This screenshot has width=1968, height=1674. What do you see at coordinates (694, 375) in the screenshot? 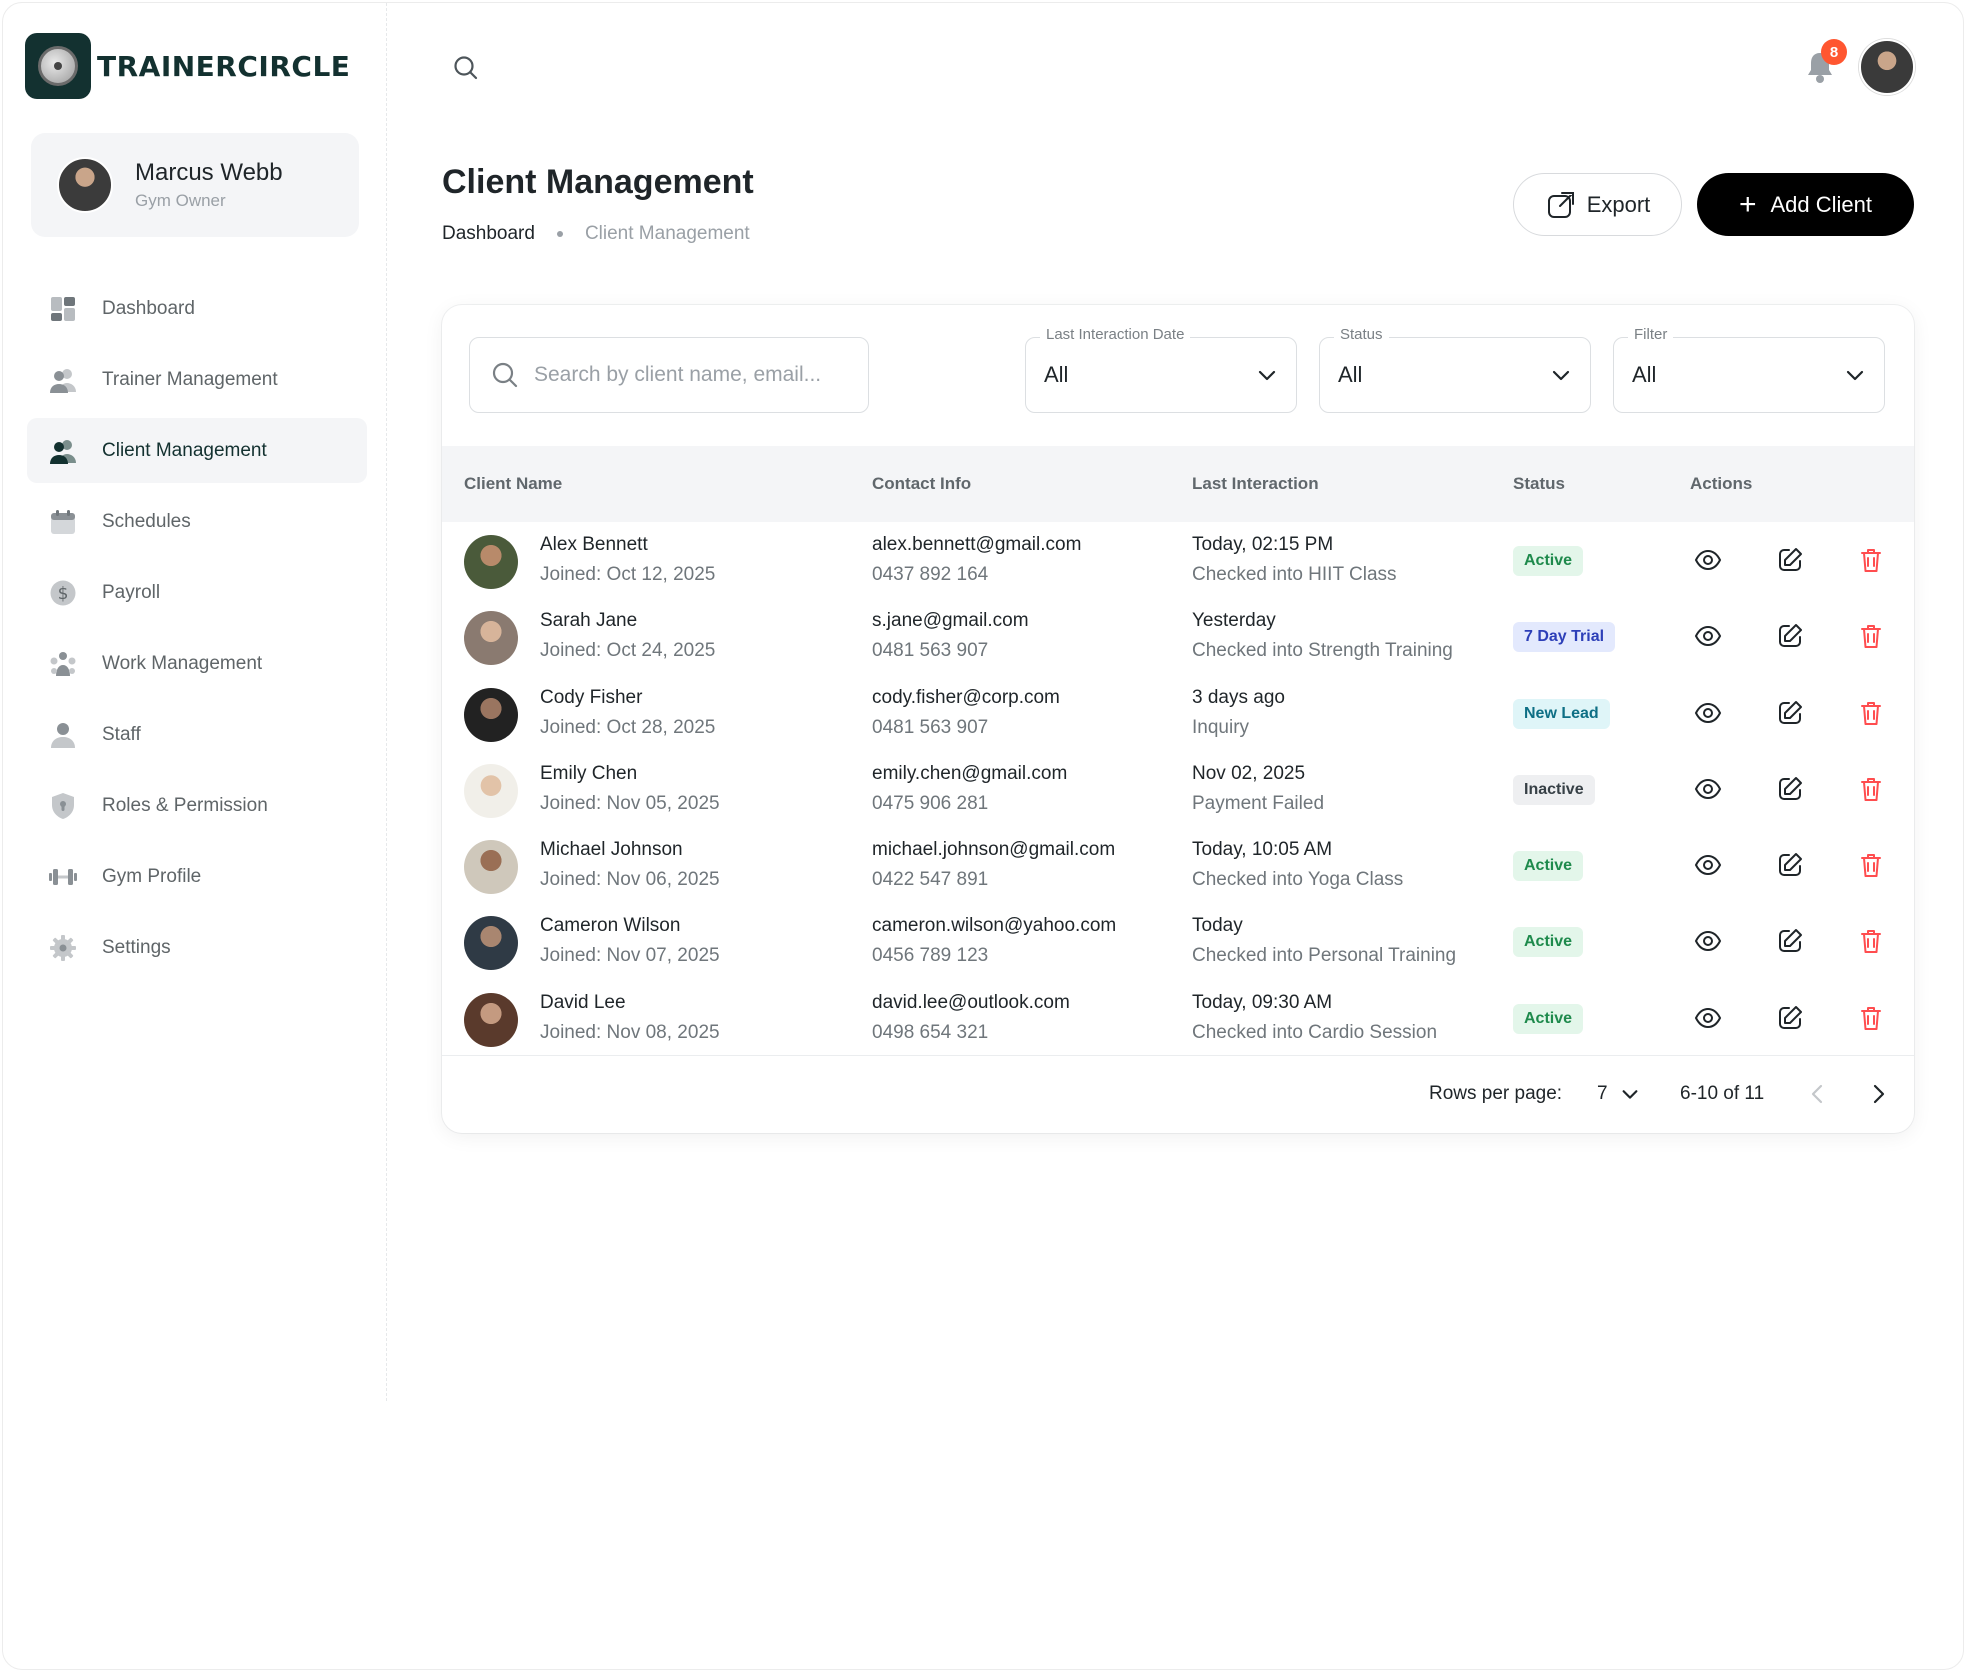
I see `search-input` at bounding box center [694, 375].